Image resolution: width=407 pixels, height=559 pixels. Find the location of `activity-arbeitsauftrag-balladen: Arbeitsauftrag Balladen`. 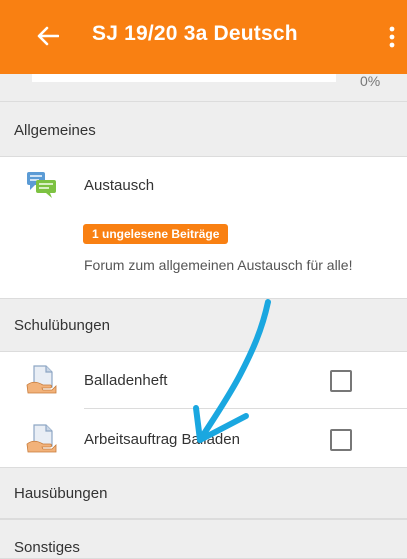

activity-arbeitsauftrag-balladen: Arbeitsauftrag Balladen is located at coordinates (203, 439).